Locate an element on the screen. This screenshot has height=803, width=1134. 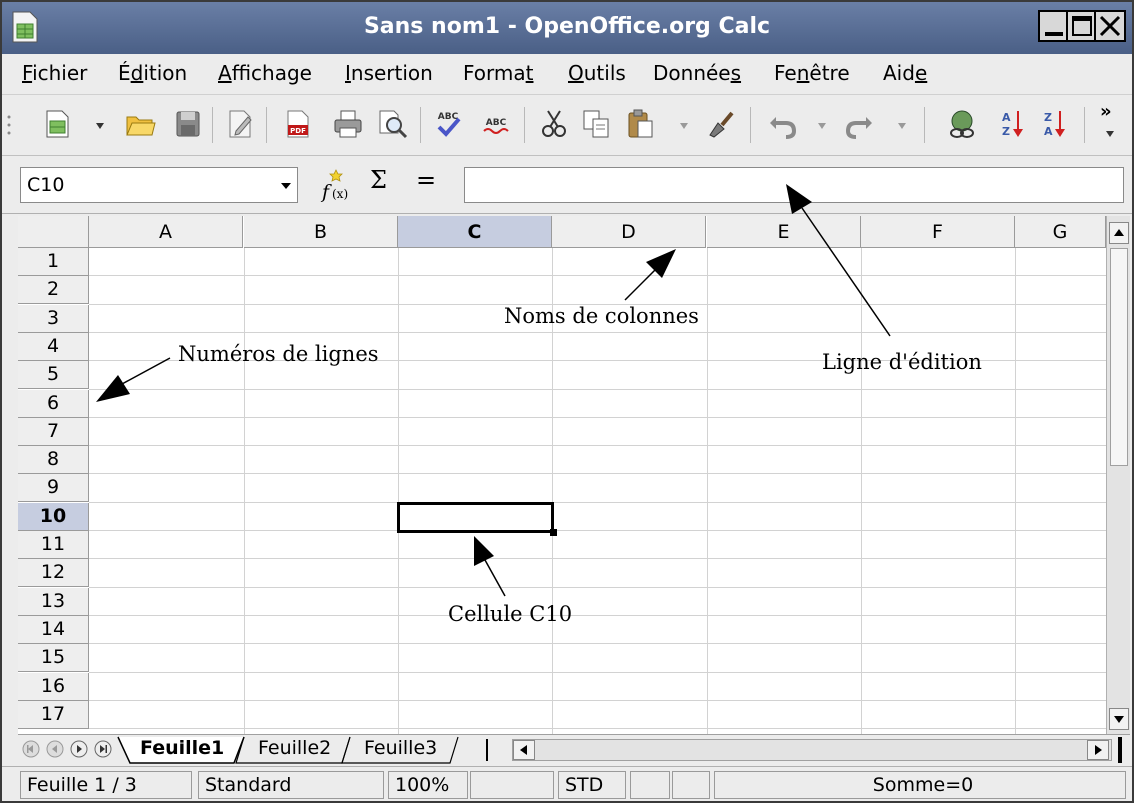
arrow-row-numbers is located at coordinates (113, 388).